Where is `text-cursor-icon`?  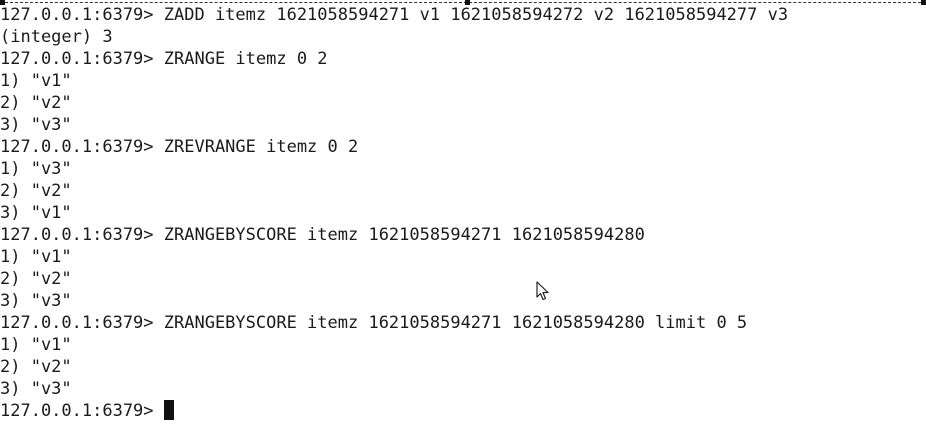
text-cursor-icon is located at coordinates (168, 410).